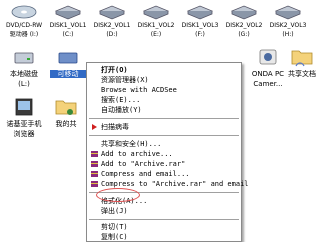  I want to click on item-label: 我的共, so click(66, 124).